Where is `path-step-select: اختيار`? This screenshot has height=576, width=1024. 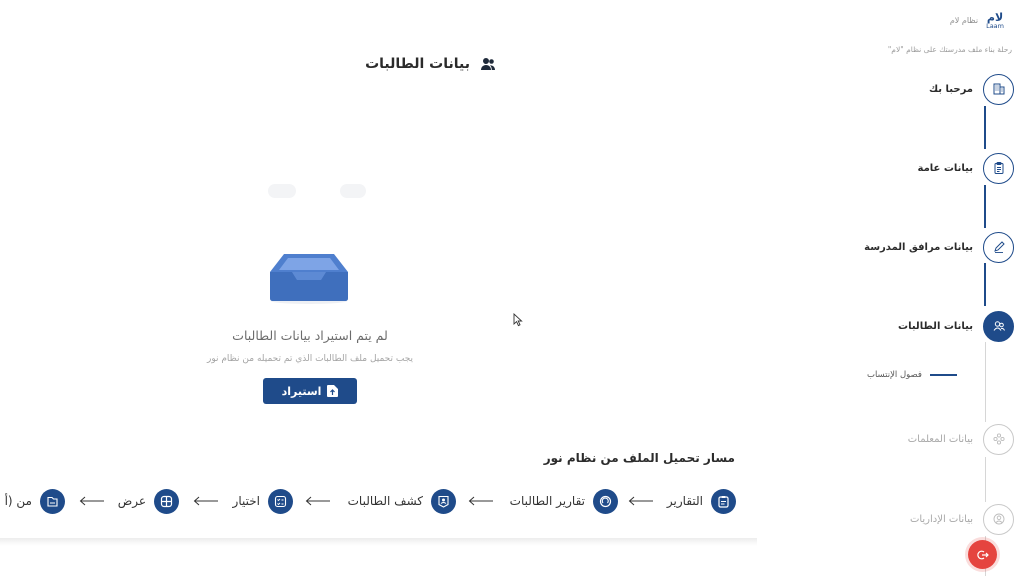 path-step-select: اختيار is located at coordinates (263, 501).